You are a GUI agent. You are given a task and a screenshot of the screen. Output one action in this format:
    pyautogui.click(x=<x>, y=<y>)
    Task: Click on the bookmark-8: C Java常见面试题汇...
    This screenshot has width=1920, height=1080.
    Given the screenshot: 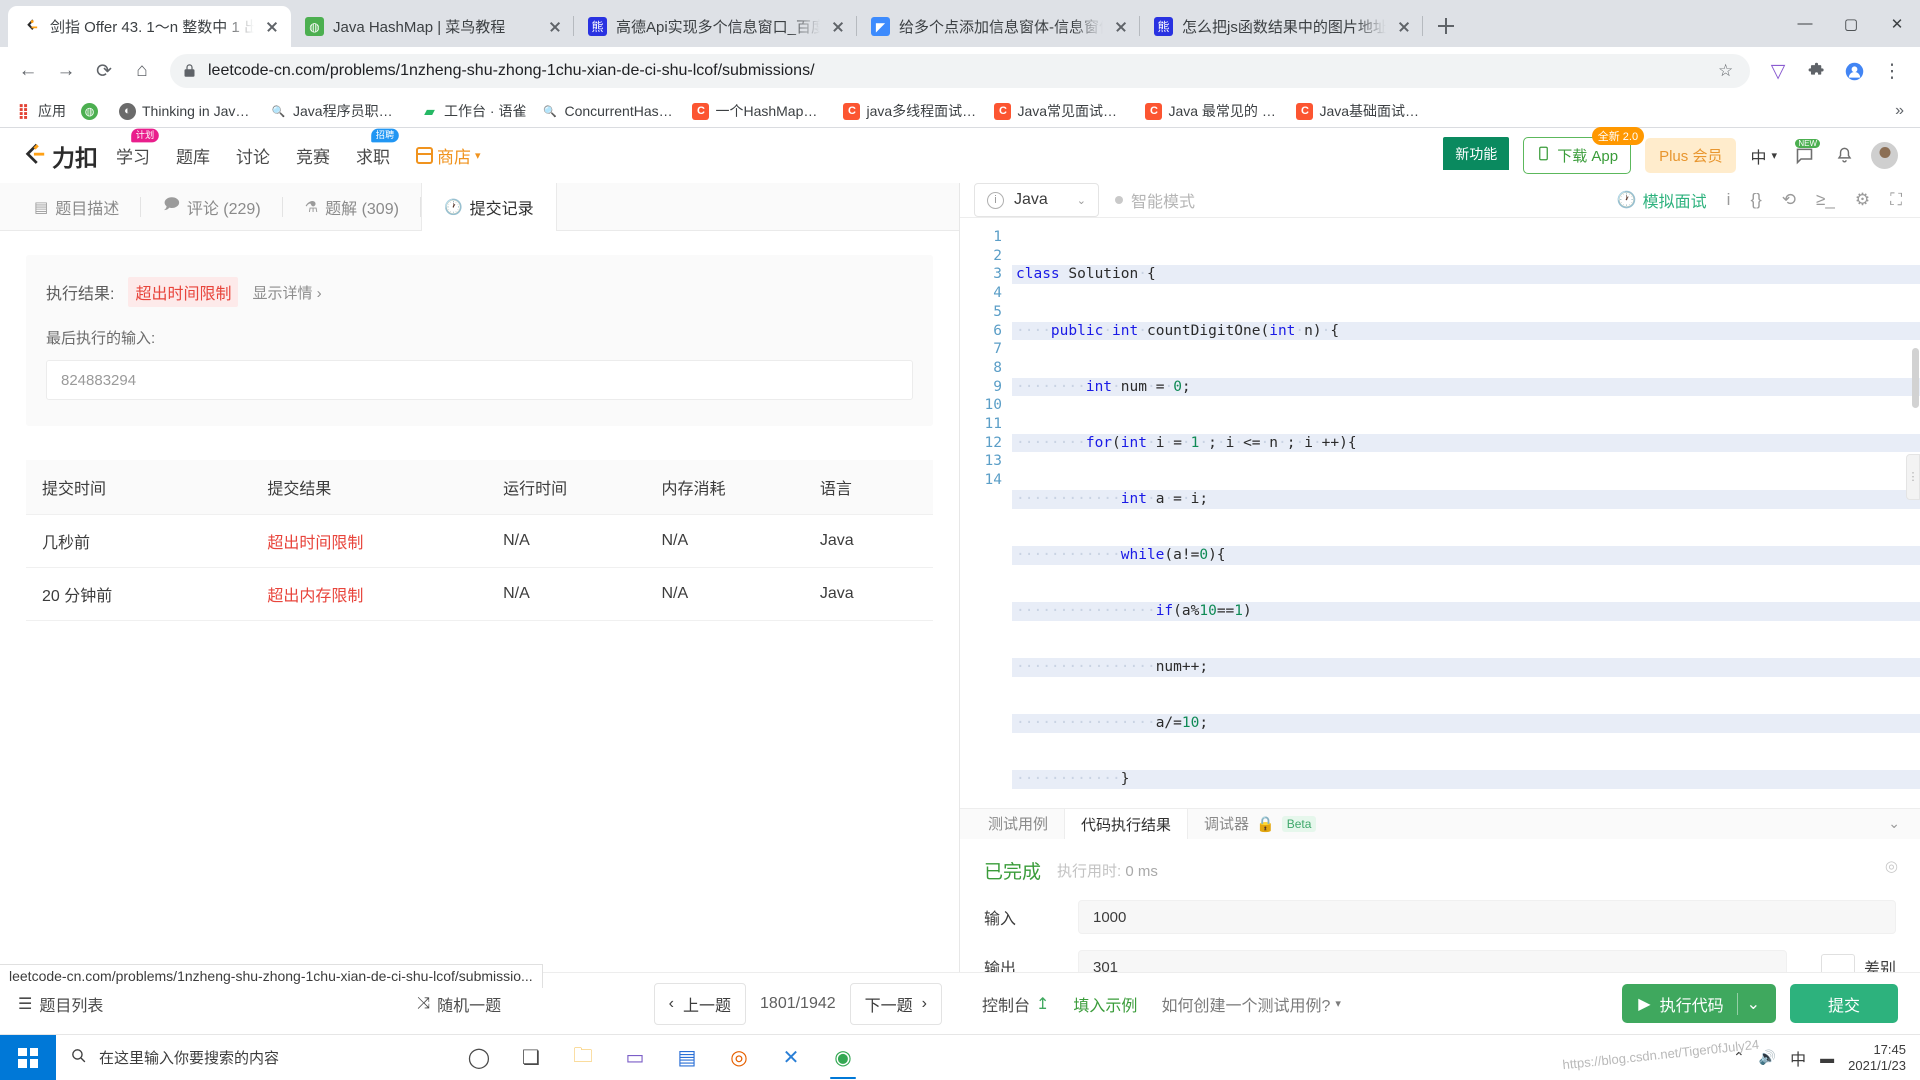 What is the action you would take?
    pyautogui.click(x=1062, y=111)
    